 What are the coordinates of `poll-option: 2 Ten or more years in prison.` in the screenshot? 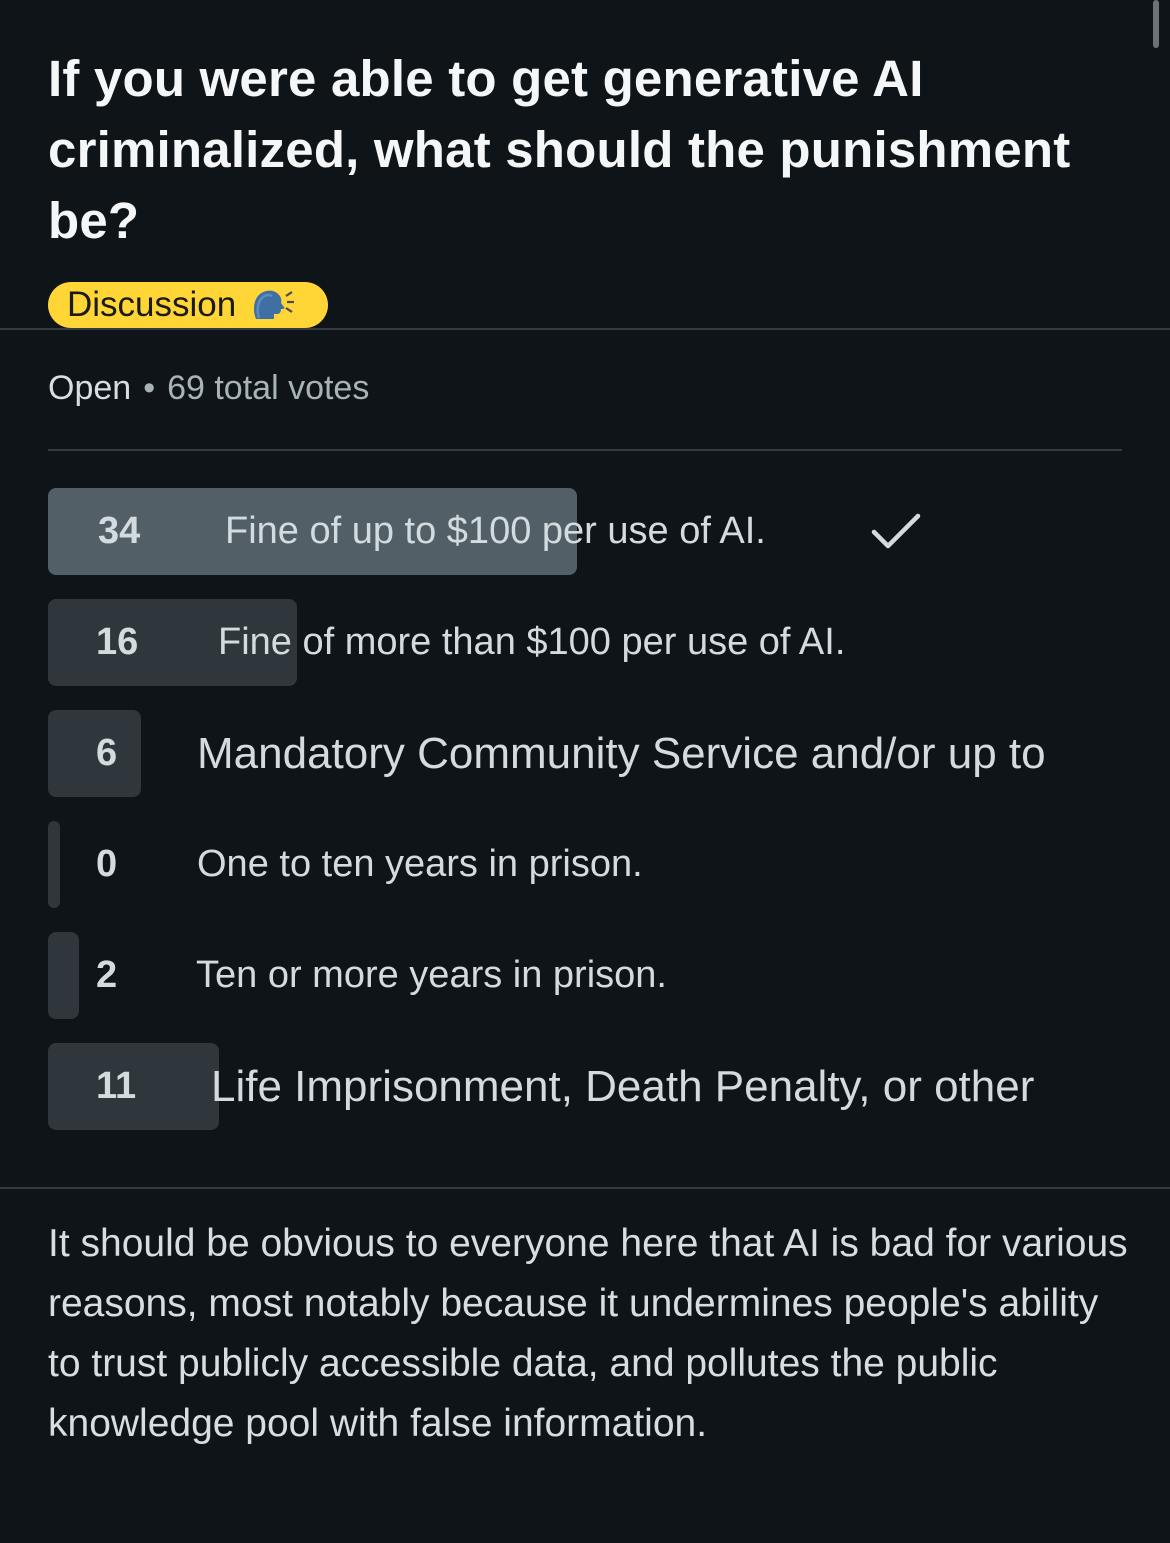 It's located at (585, 975).